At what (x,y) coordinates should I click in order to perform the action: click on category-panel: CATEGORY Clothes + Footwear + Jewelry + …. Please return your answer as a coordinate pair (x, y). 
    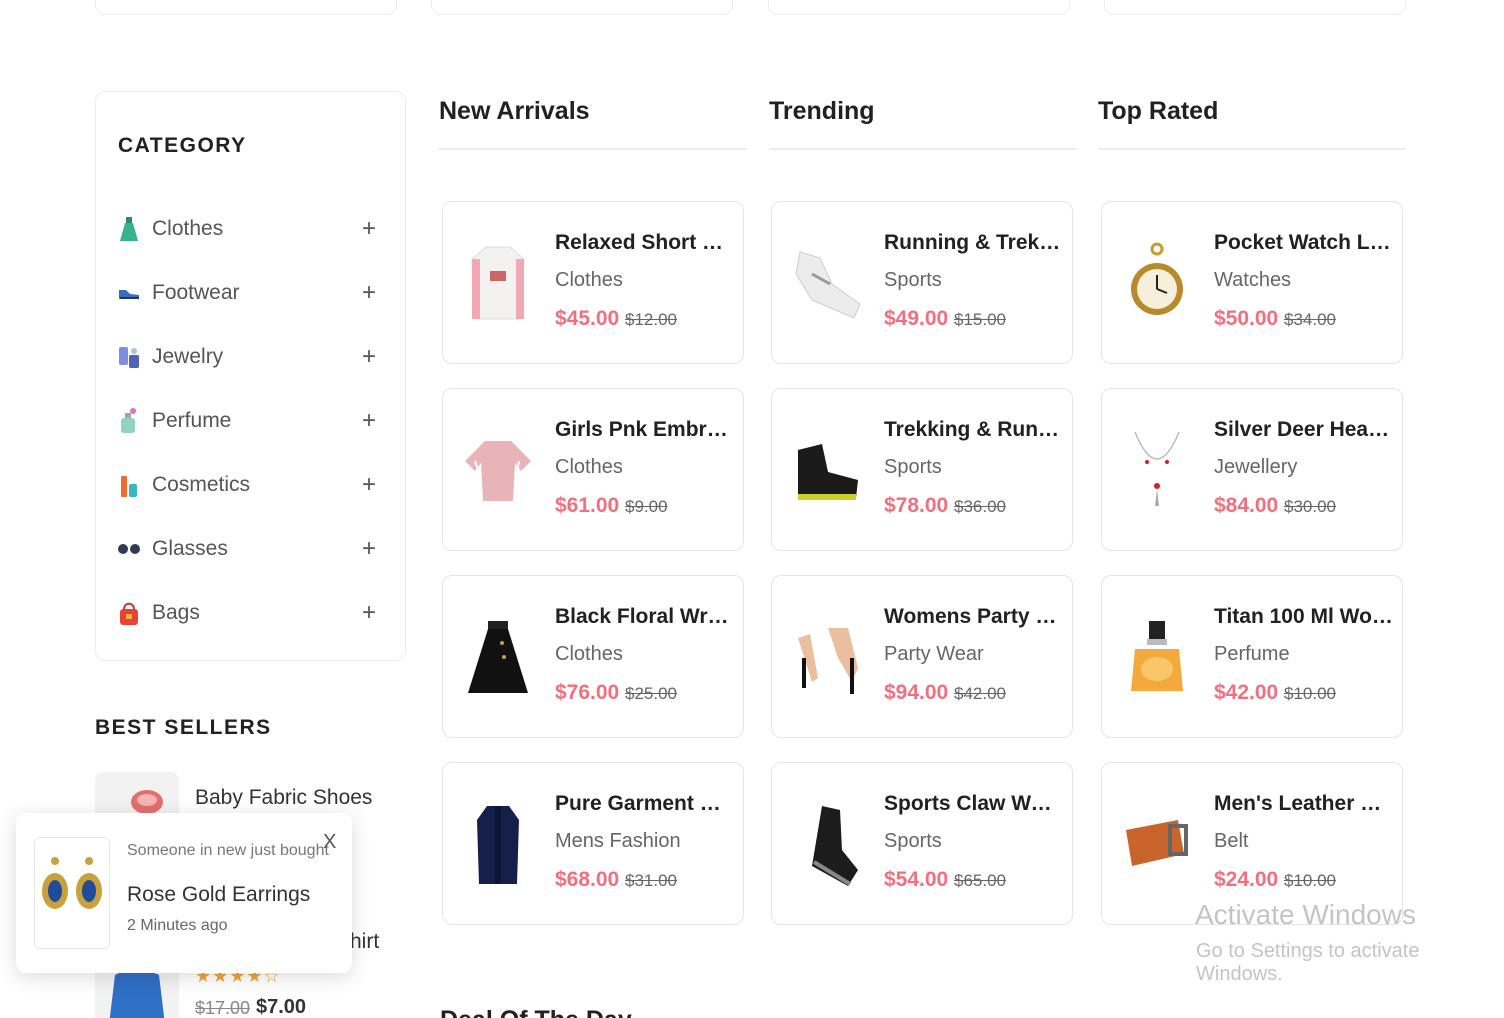
    Looking at the image, I should click on (250, 376).